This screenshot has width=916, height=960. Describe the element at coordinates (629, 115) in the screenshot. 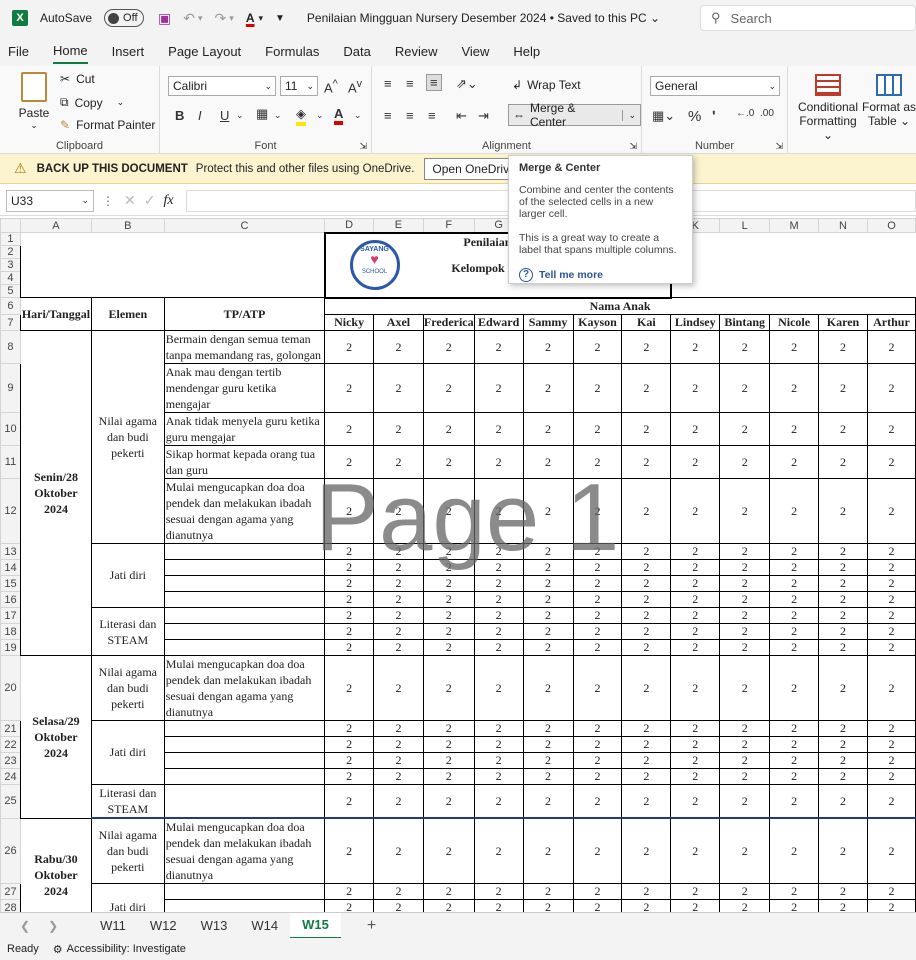

I see `merge-dropdown-icon: ⌄` at that location.